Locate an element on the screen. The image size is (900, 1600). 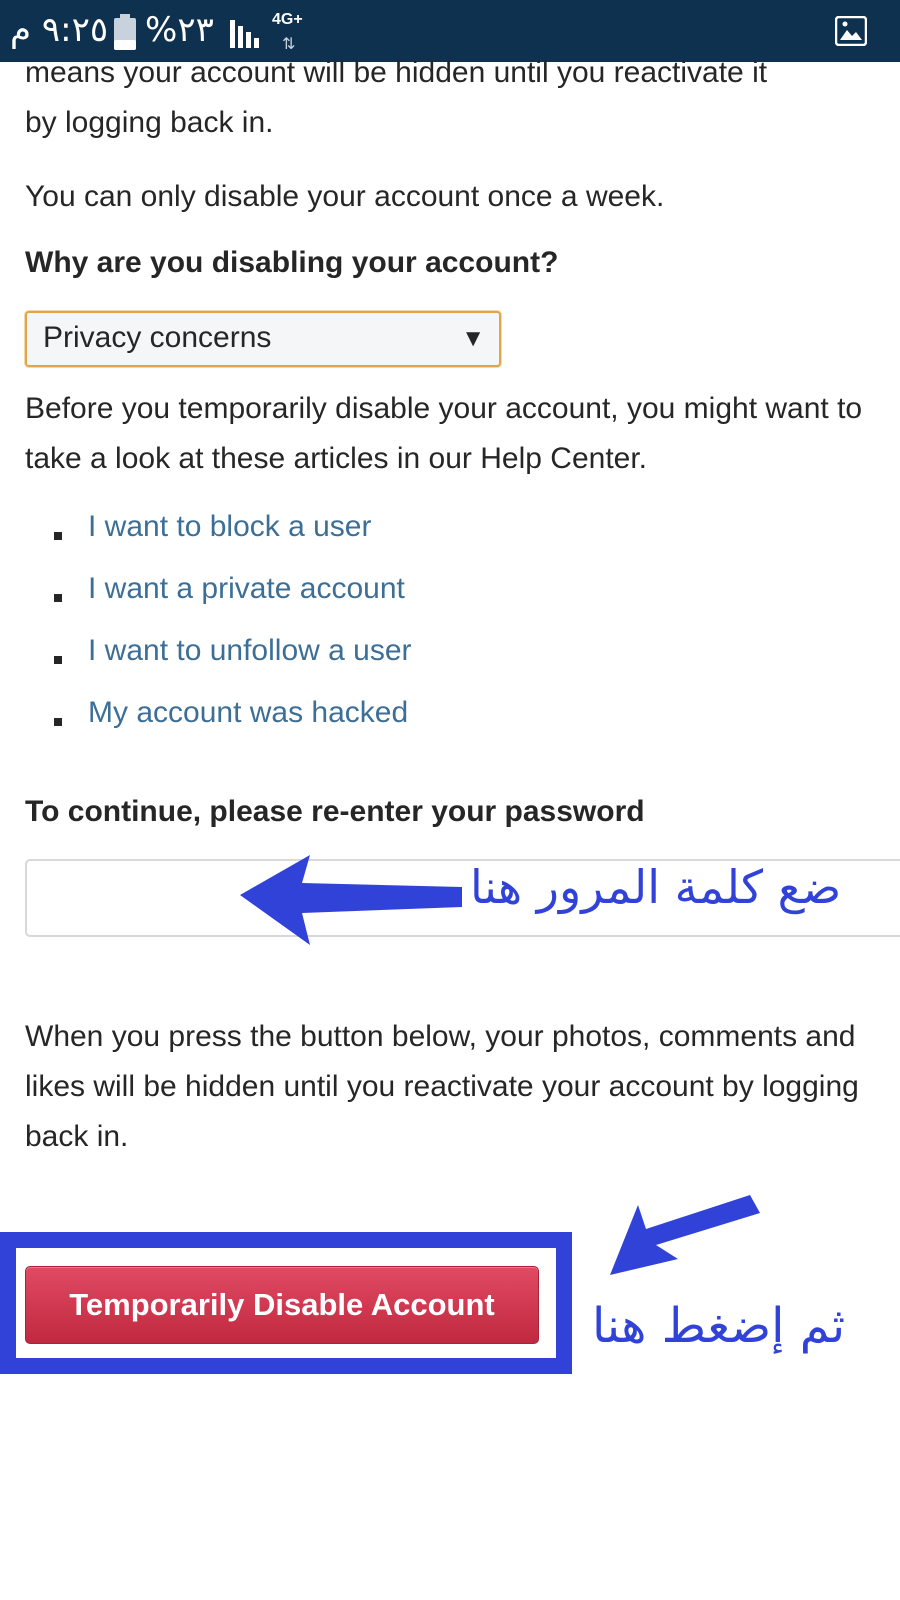
dropdown-arrow-icon: ▼ is located at coordinates (473, 338).